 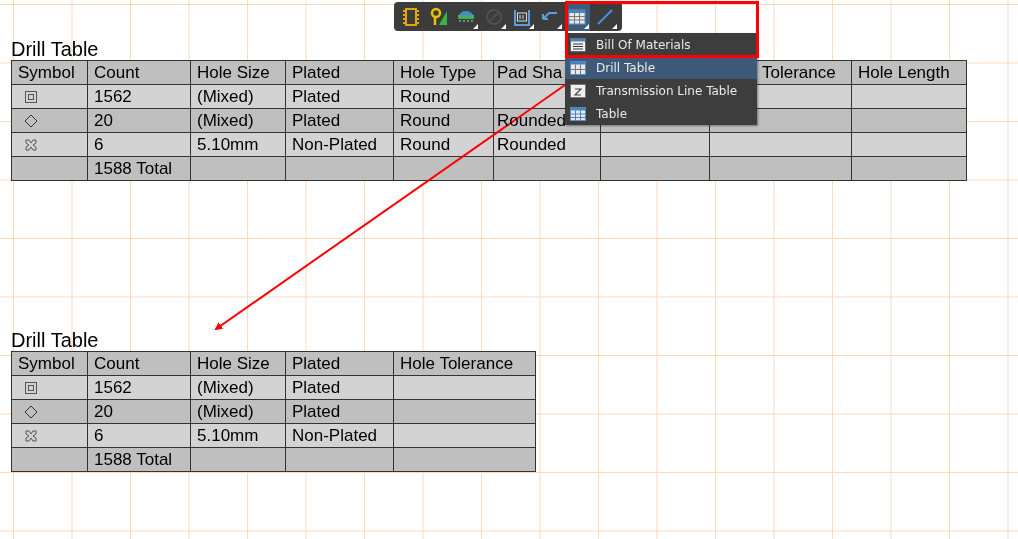 I want to click on menu-item: Table, so click(x=661, y=113).